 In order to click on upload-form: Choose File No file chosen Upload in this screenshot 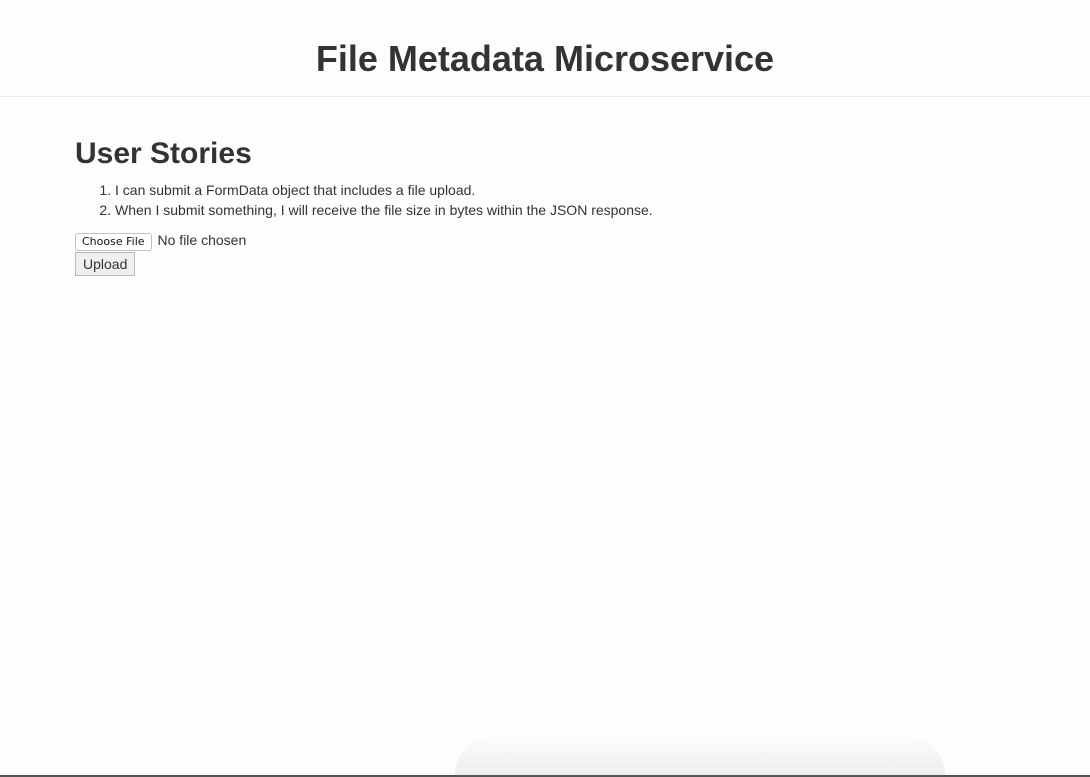, I will do `click(545, 253)`.